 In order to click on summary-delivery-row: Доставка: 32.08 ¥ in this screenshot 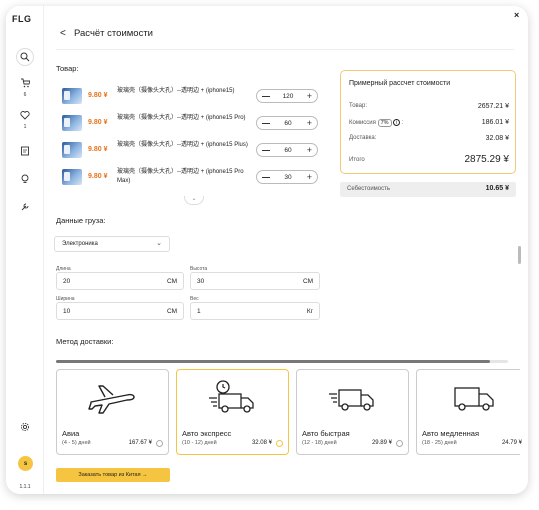, I will do `click(429, 138)`.